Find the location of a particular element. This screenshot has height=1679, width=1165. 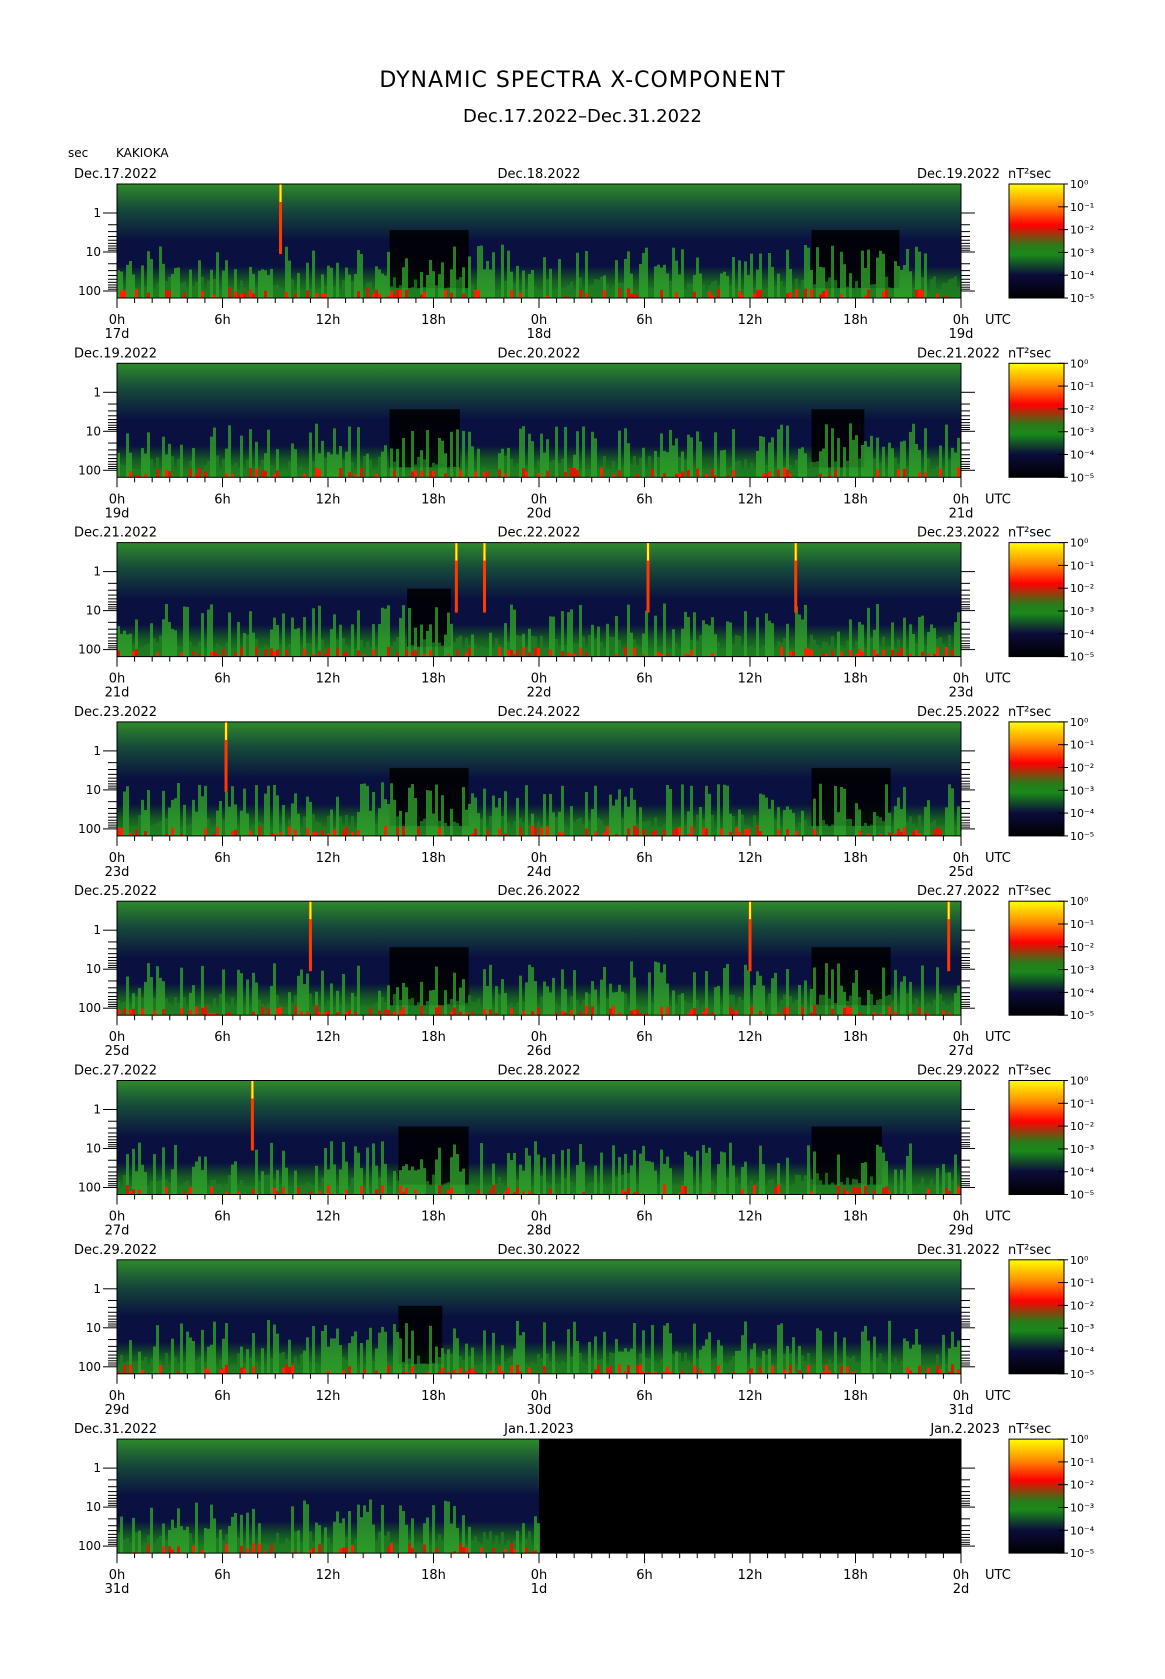

x-tick-label: 0h is located at coordinates (117, 1037).